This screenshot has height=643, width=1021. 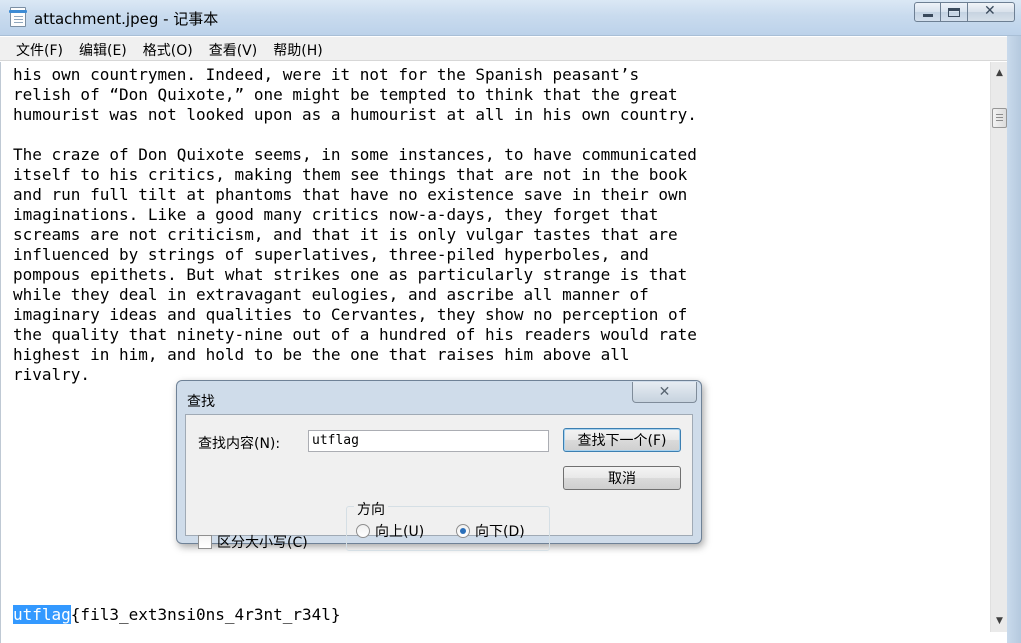 I want to click on flag-text: {fil3_ext3nsi0ns_4r3nt_r34l}, so click(x=205, y=614).